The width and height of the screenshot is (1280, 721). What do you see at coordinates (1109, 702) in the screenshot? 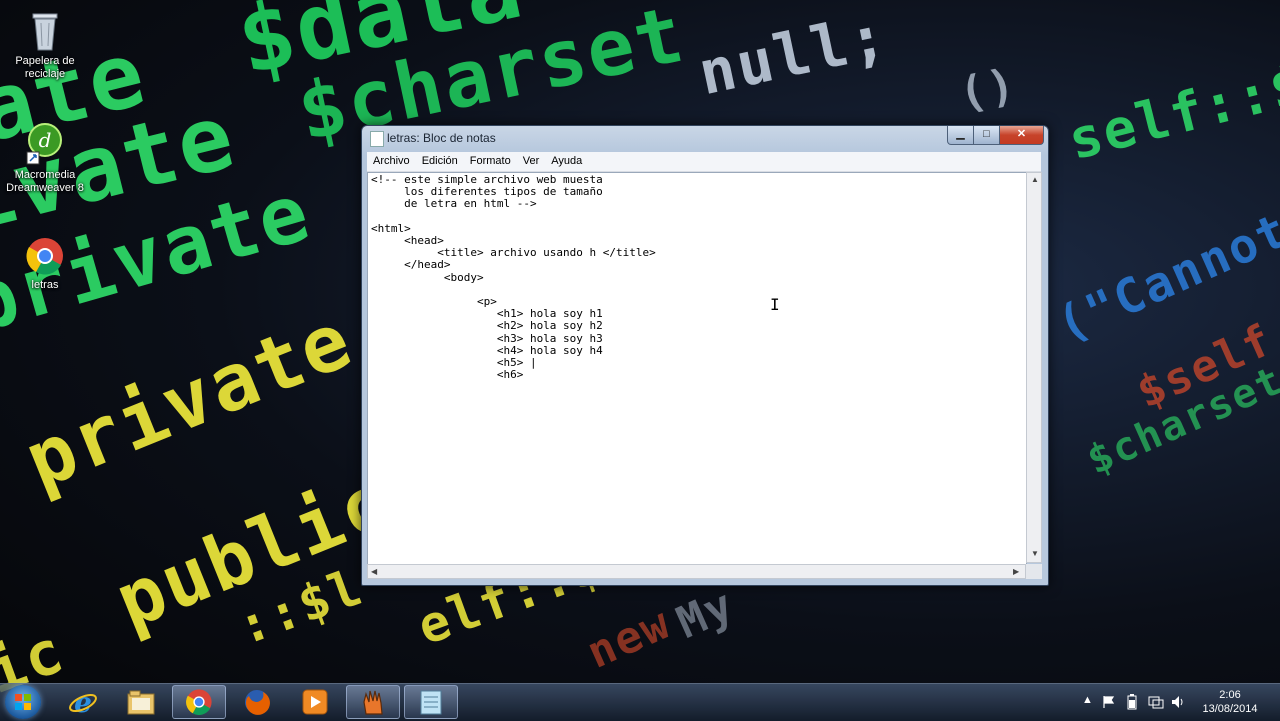
I see `action-center-flag-icon` at bounding box center [1109, 702].